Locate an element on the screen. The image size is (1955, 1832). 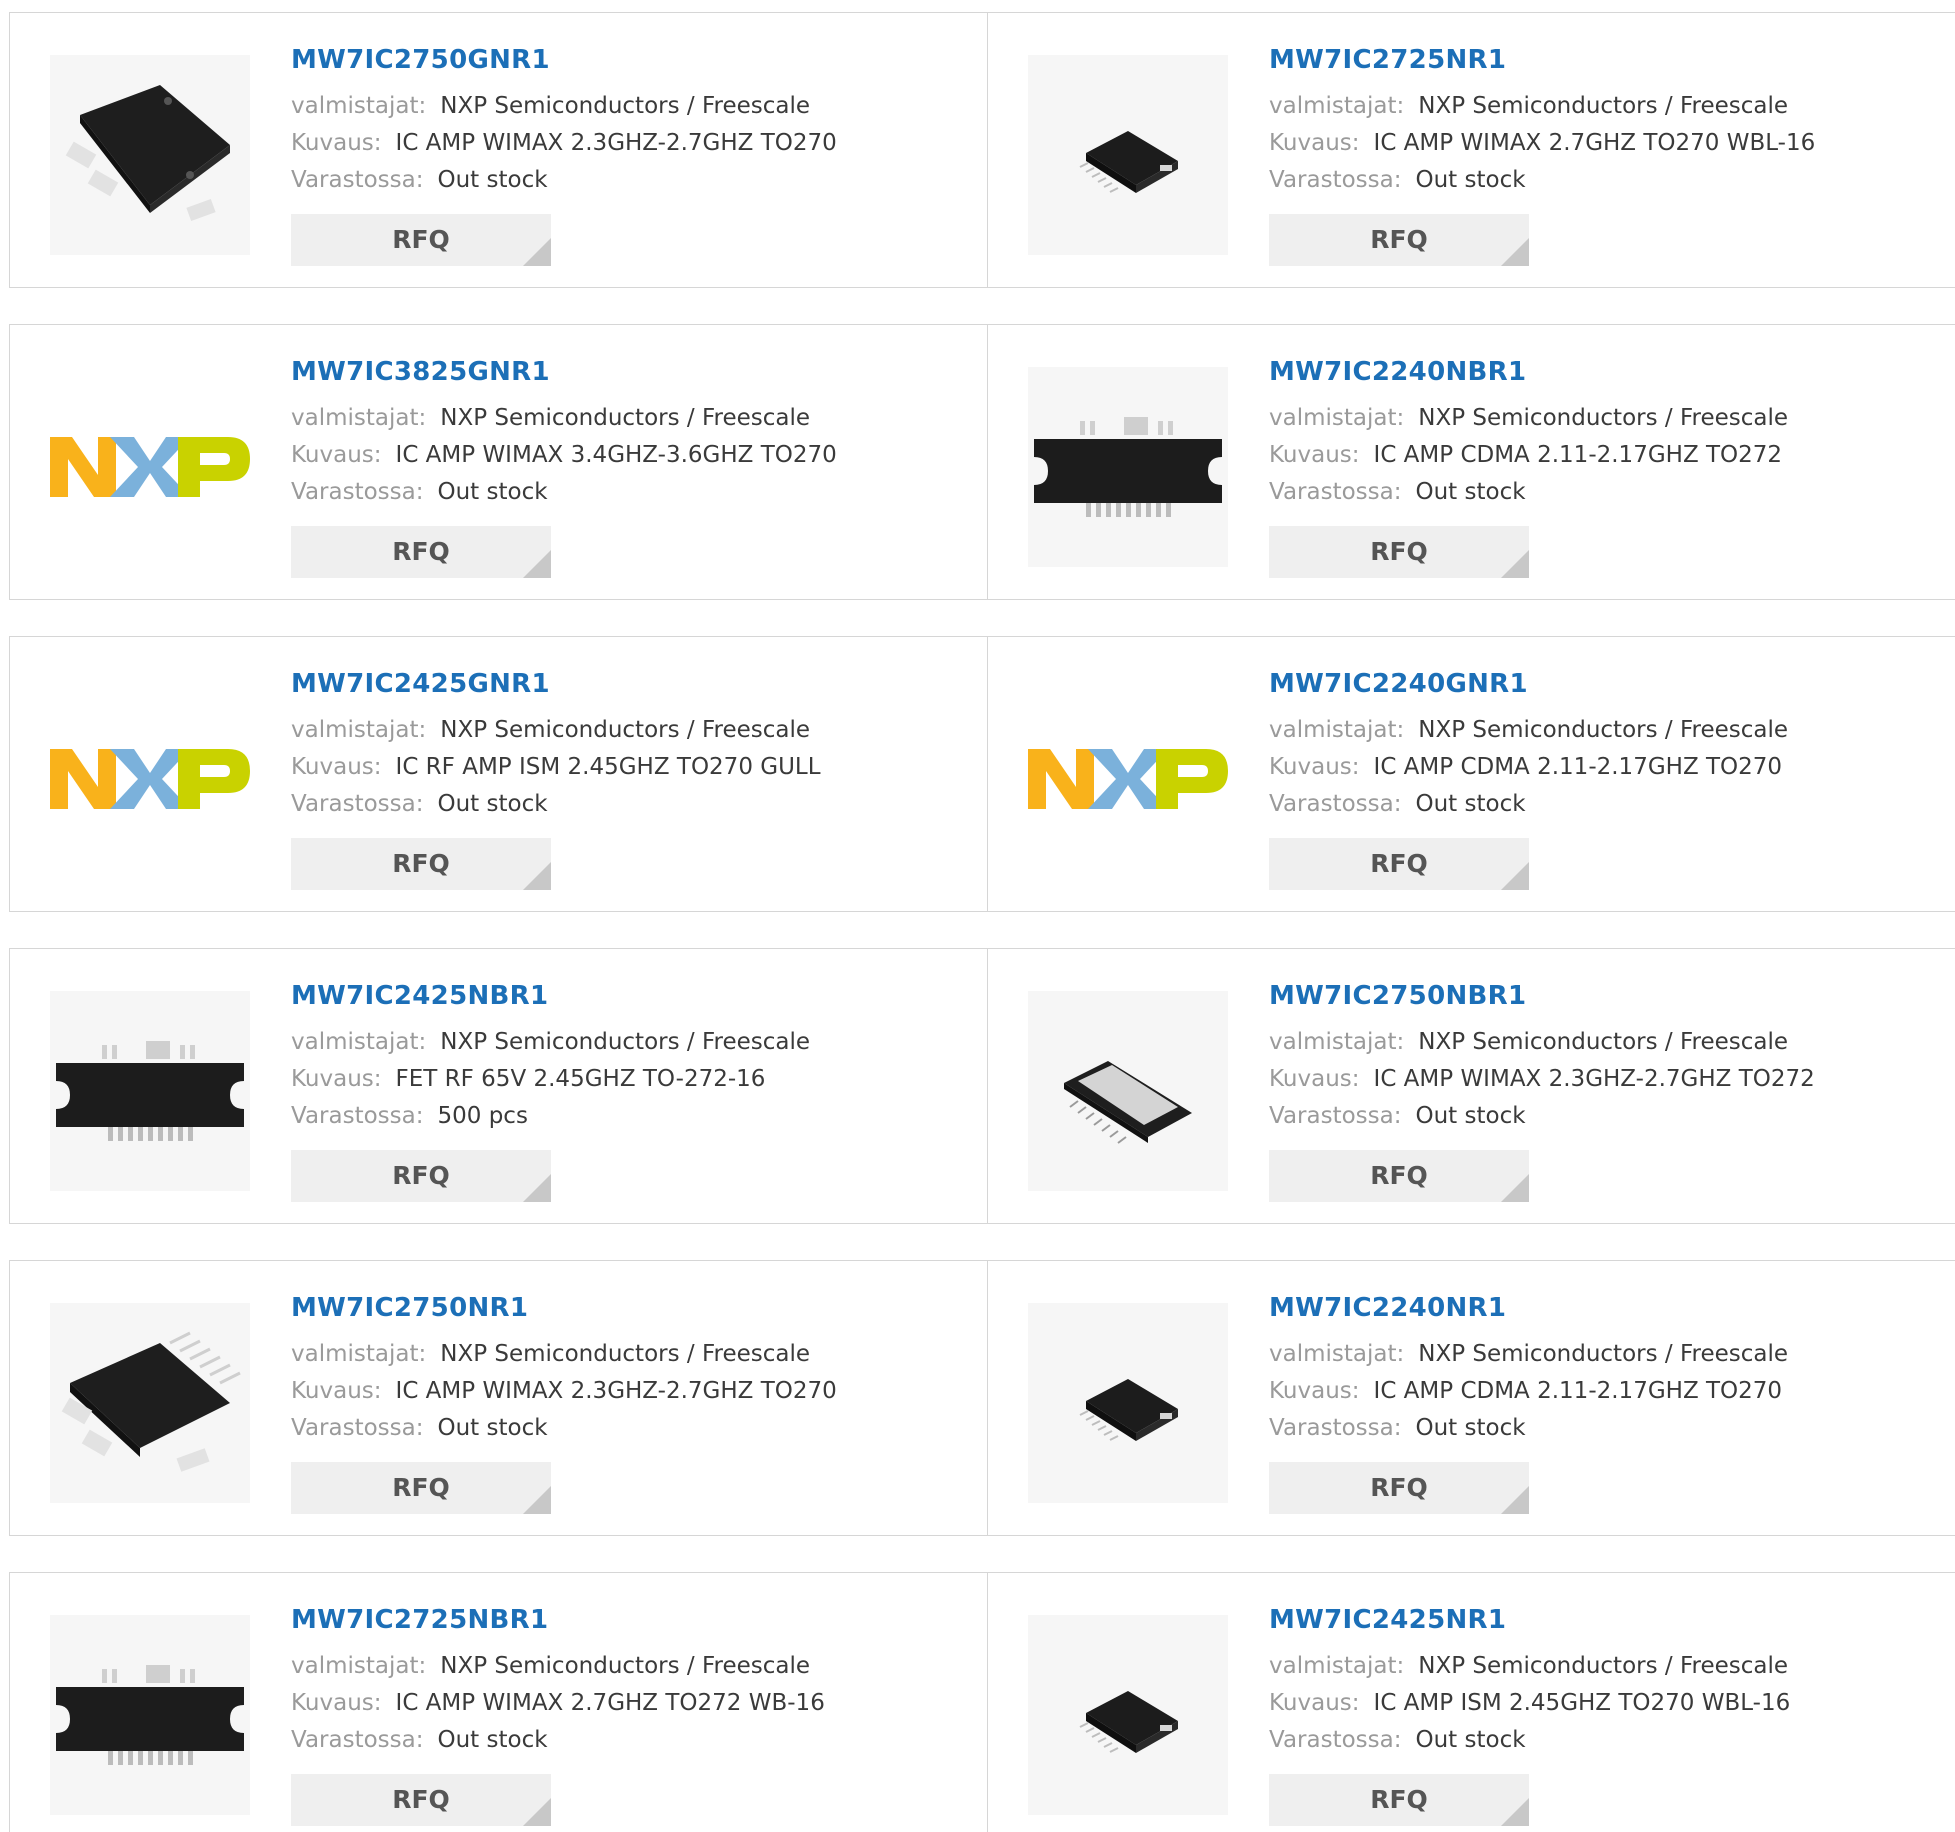
part-number-link: MW7IC2240GNR1 is located at coordinates (1398, 684).